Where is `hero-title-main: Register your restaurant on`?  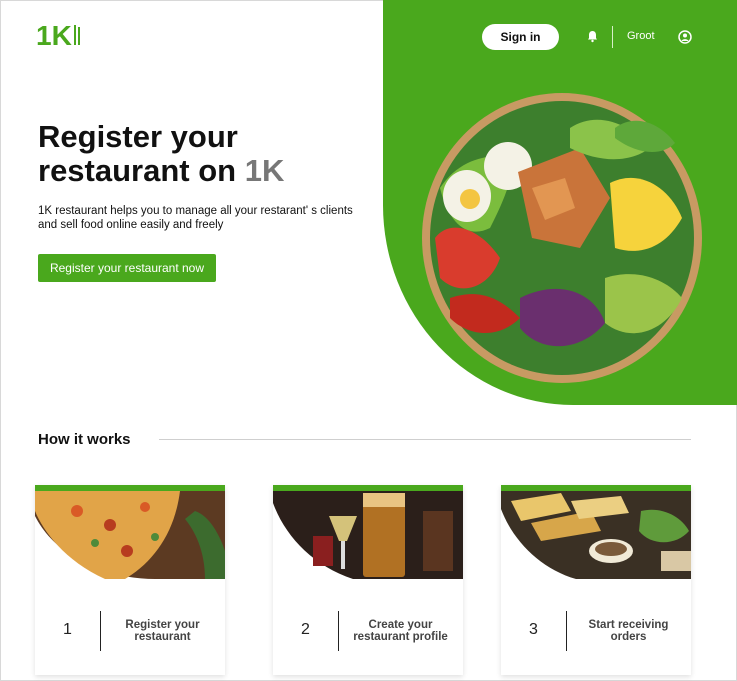 hero-title-main: Register your restaurant on is located at coordinates (138, 153).